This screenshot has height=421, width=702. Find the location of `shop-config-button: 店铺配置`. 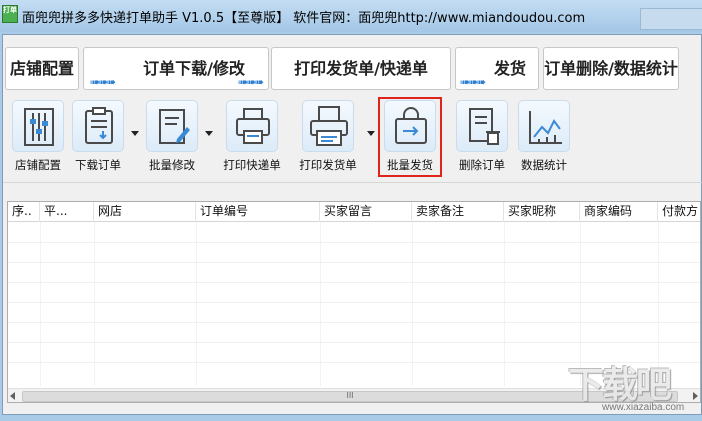

shop-config-button: 店铺配置 is located at coordinates (38, 139).